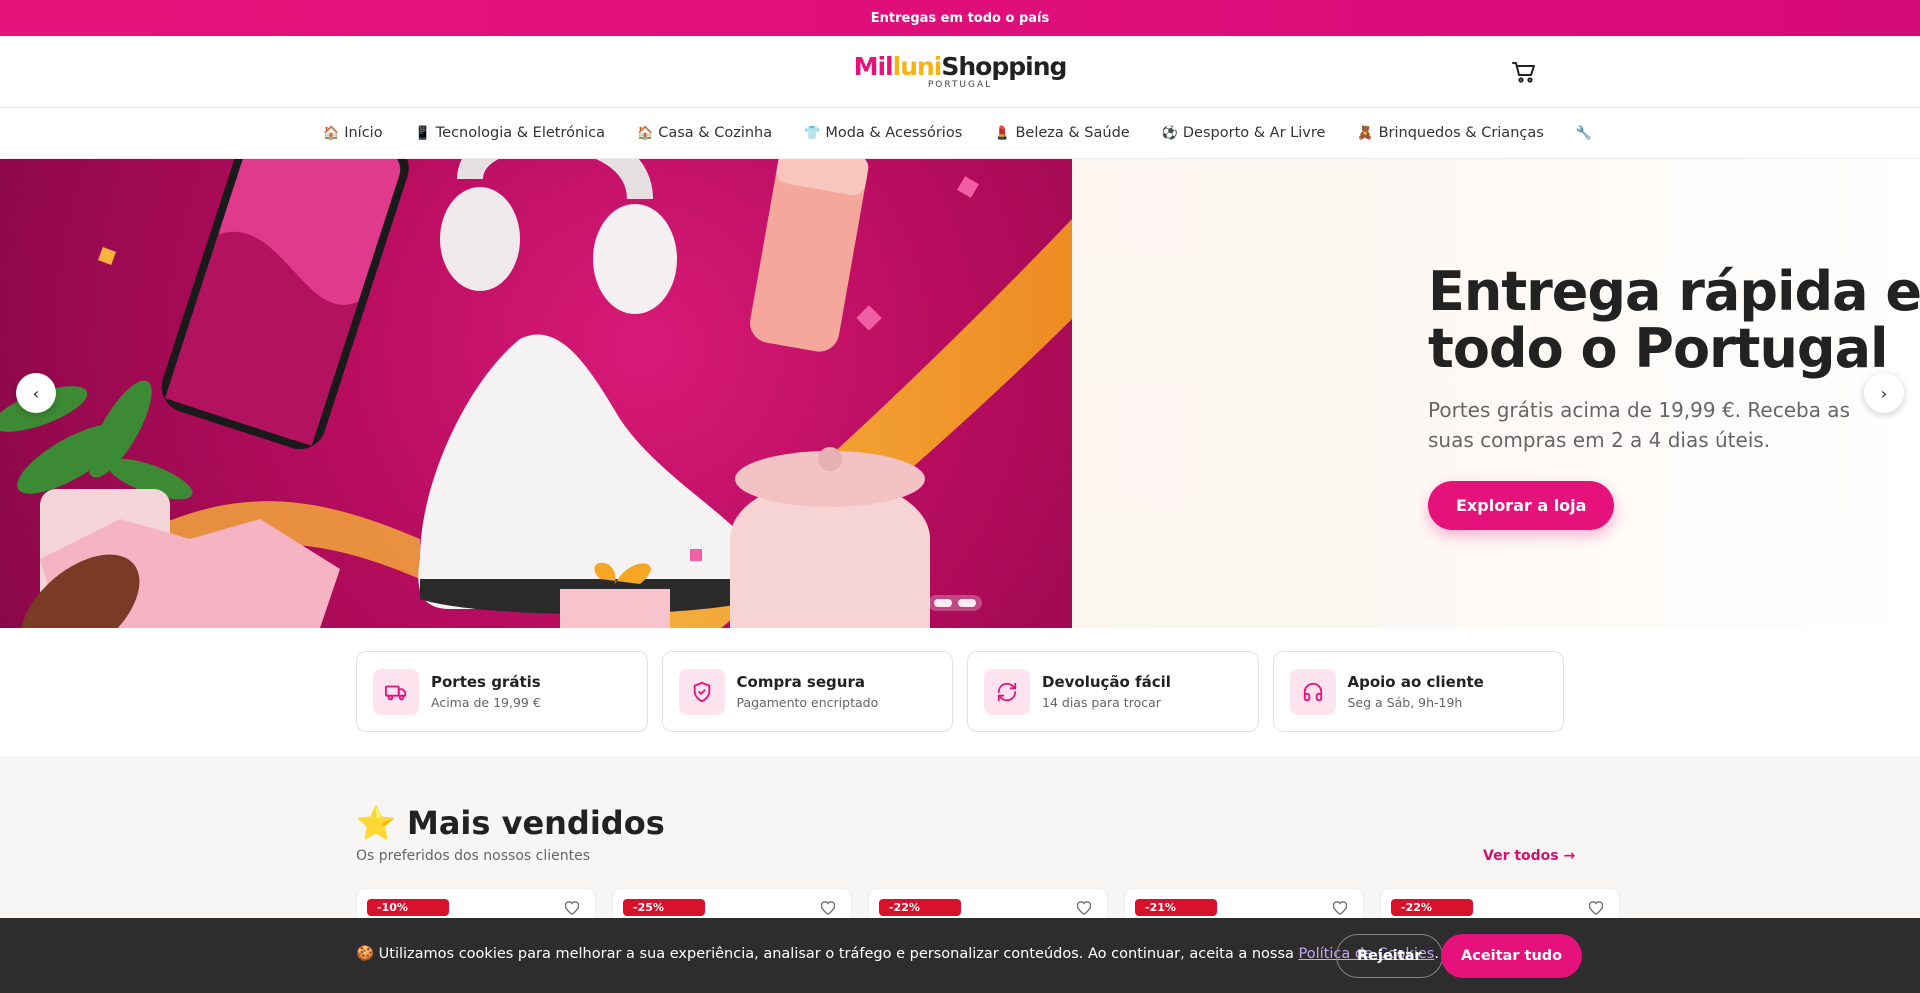 Image resolution: width=1920 pixels, height=993 pixels. I want to click on feature-card-3: Apoio ao cliente Seg a Sáb, 9h-19h, so click(1418, 691).